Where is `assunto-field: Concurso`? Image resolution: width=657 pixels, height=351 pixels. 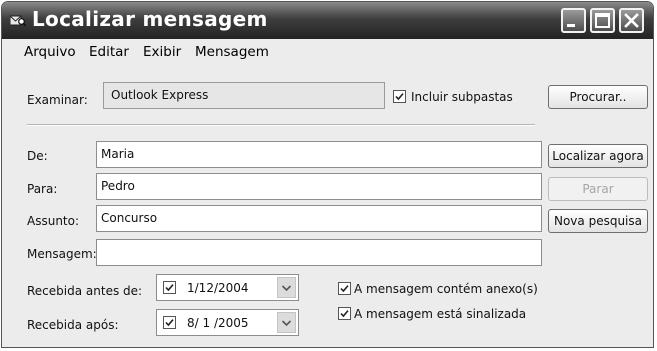 assunto-field: Concurso is located at coordinates (319, 218).